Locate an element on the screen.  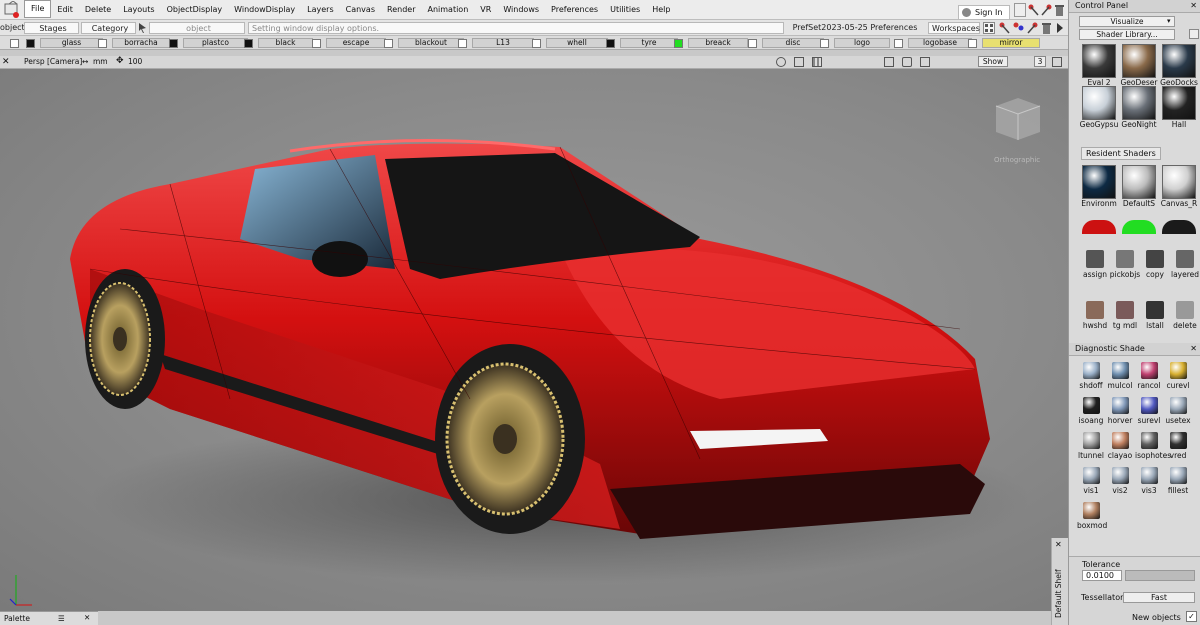
menu-layouts: Layouts is located at coordinates (138, 10).